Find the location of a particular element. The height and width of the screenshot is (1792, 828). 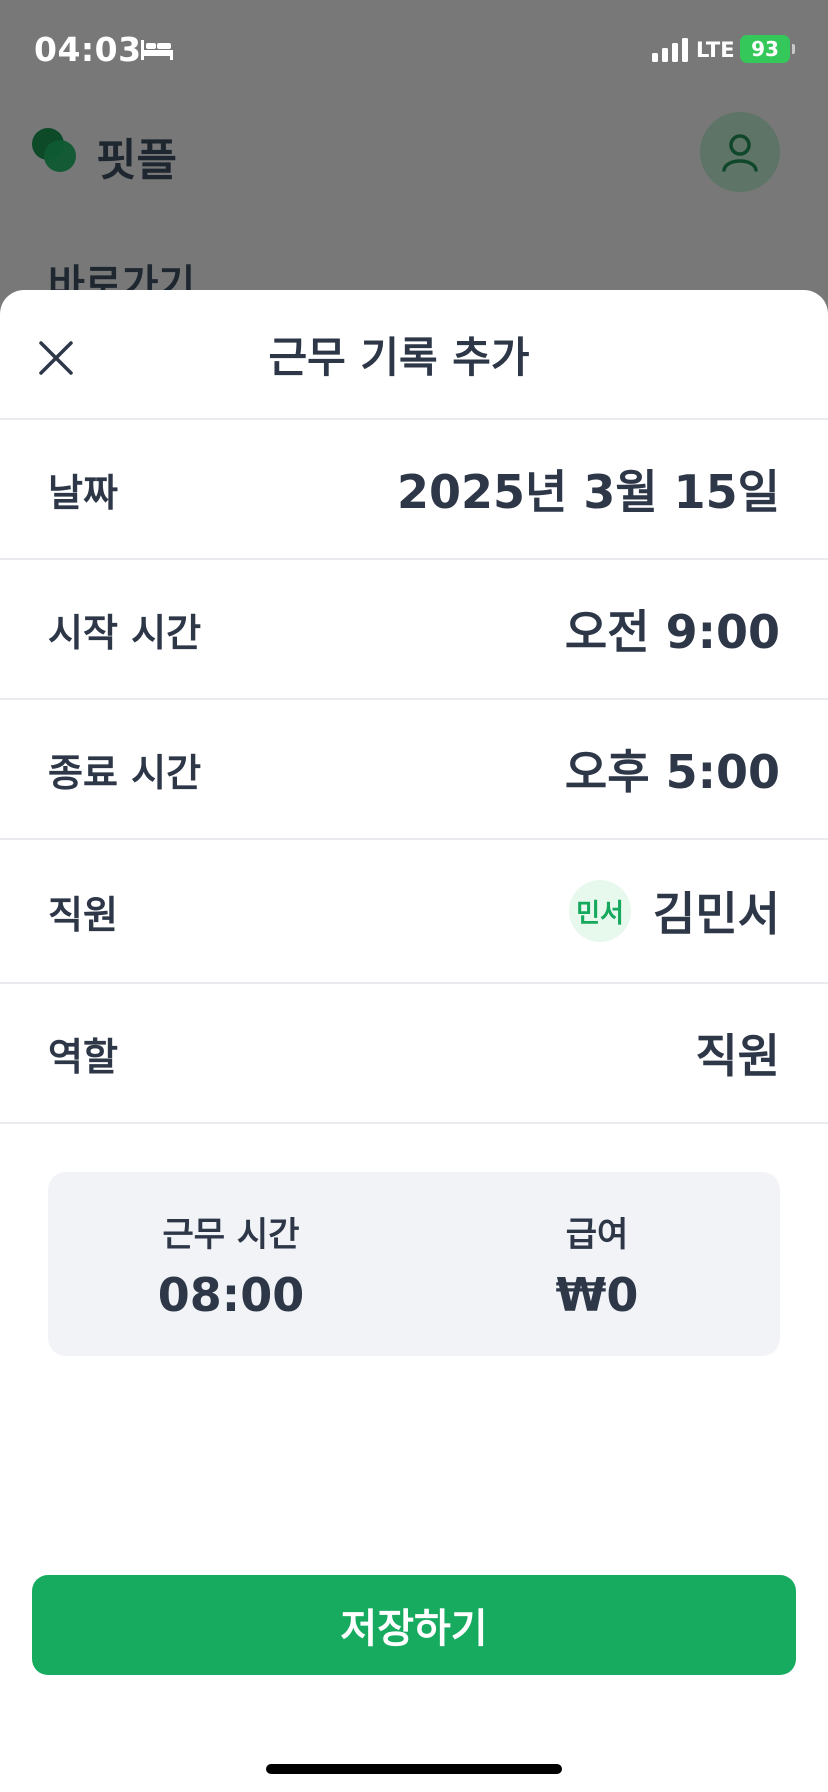

profile-button is located at coordinates (740, 152).